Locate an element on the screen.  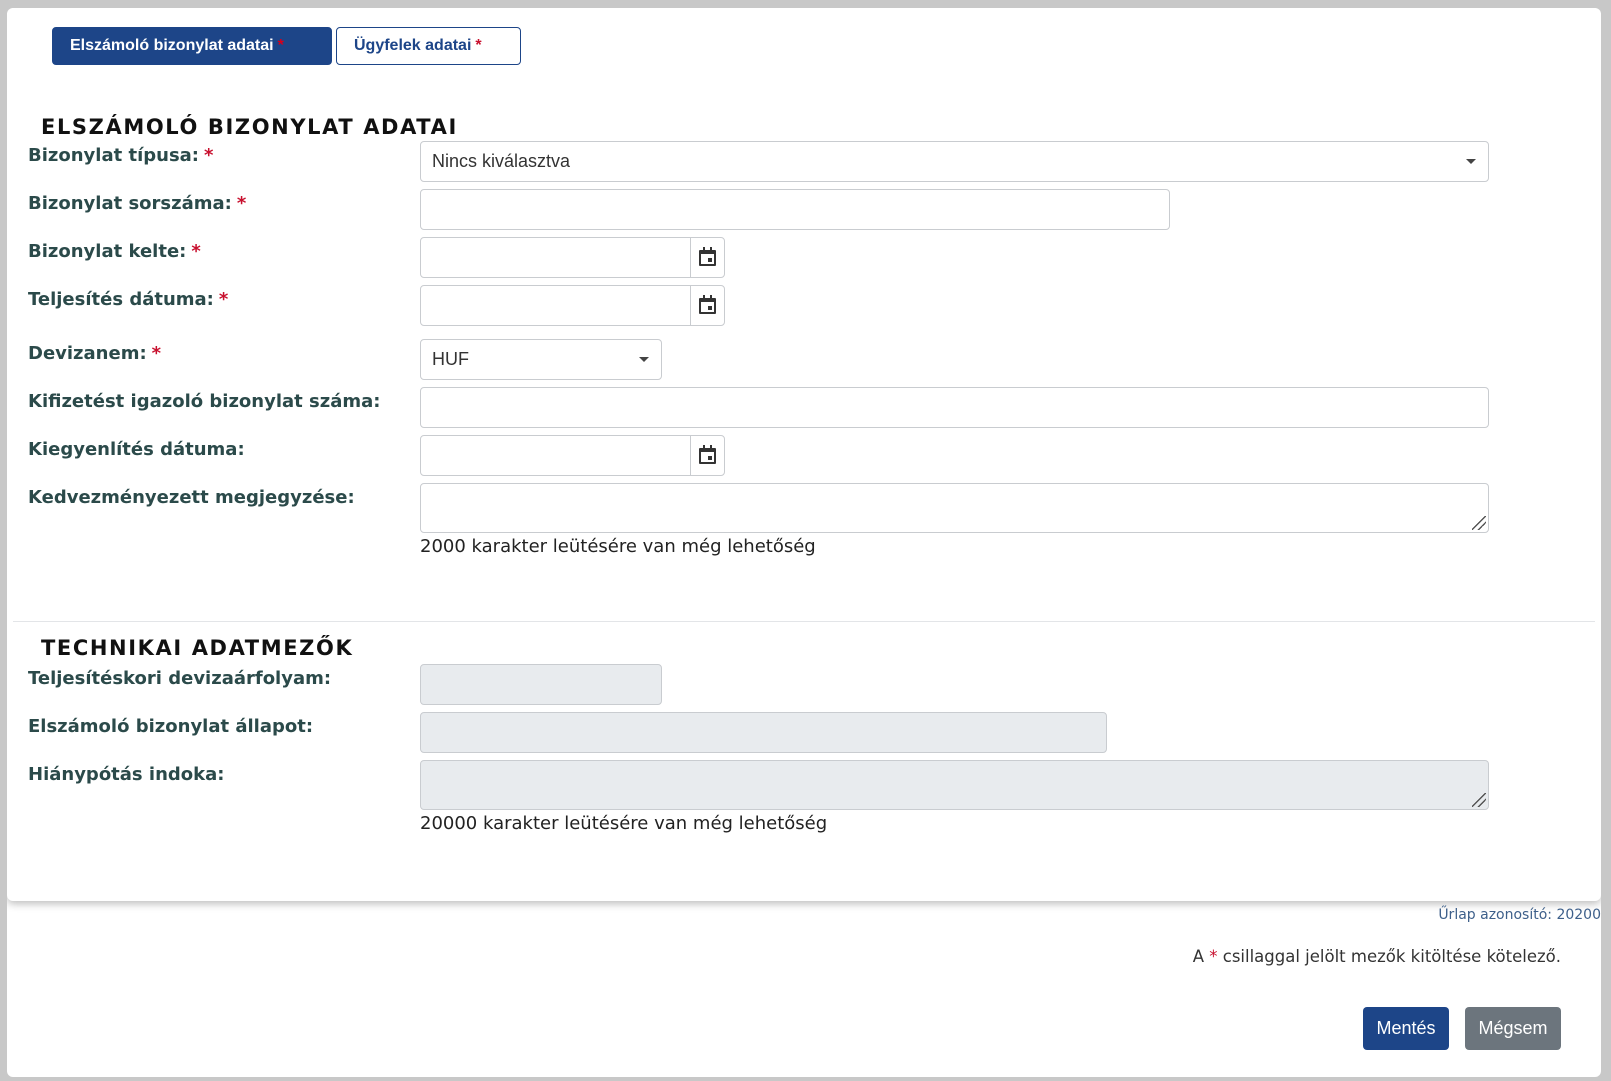
label-beneficiary-note: Kedvezményezett megjegyzése: is located at coordinates (191, 497).